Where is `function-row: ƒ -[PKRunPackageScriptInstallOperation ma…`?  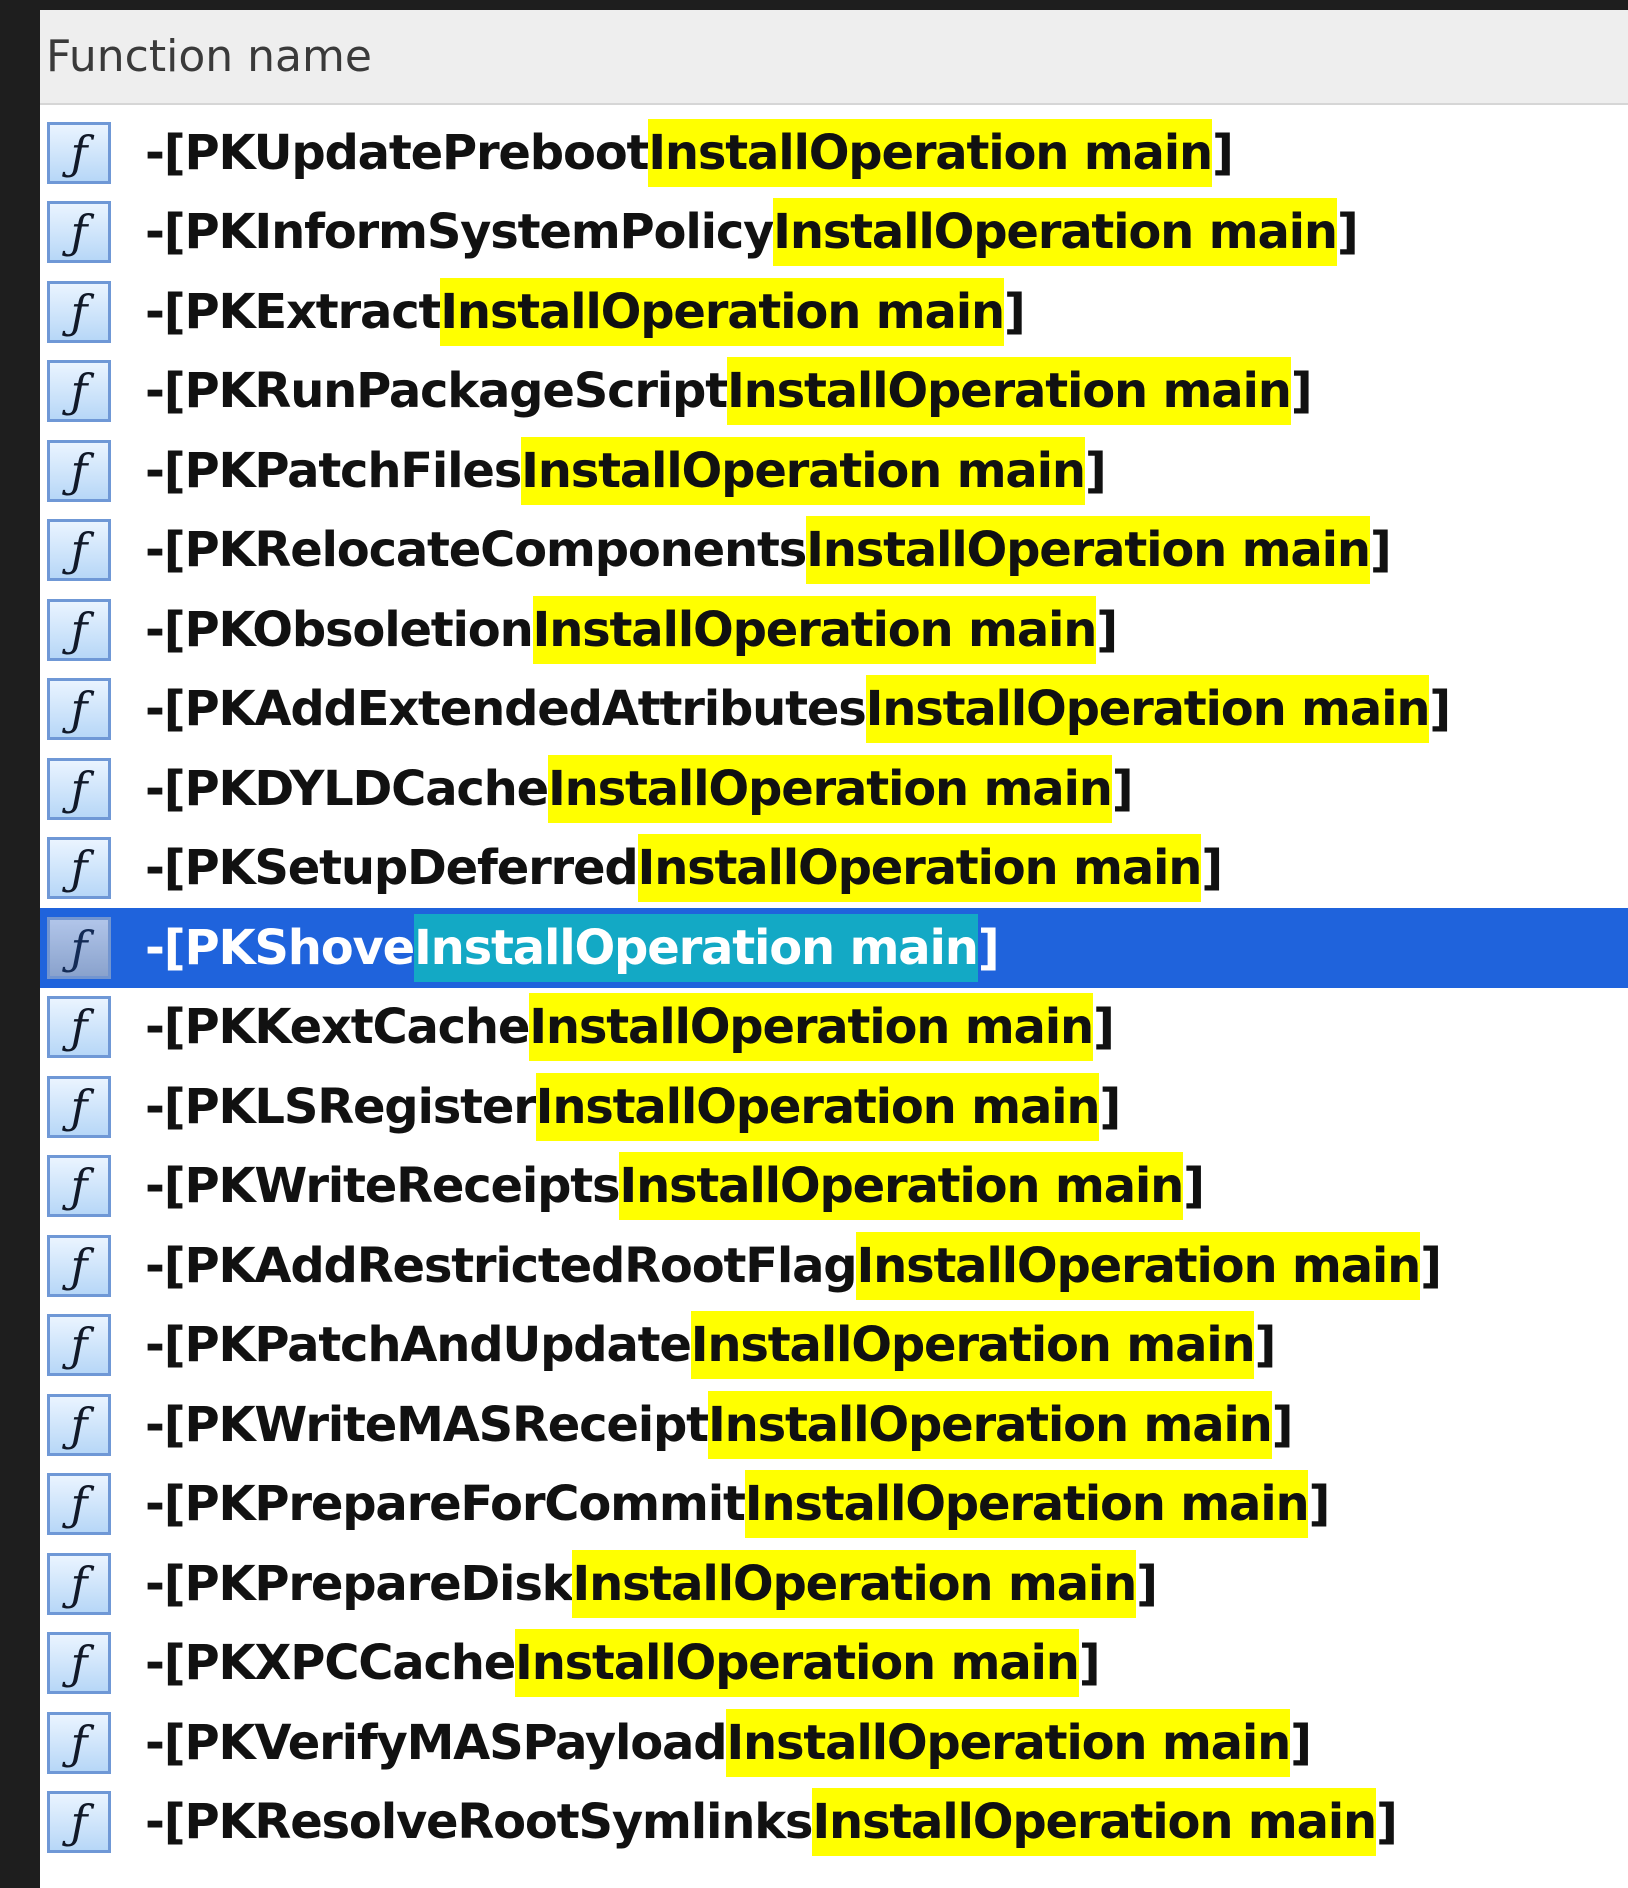 function-row: ƒ -[PKRunPackageScriptInstallOperation ma… is located at coordinates (834, 392).